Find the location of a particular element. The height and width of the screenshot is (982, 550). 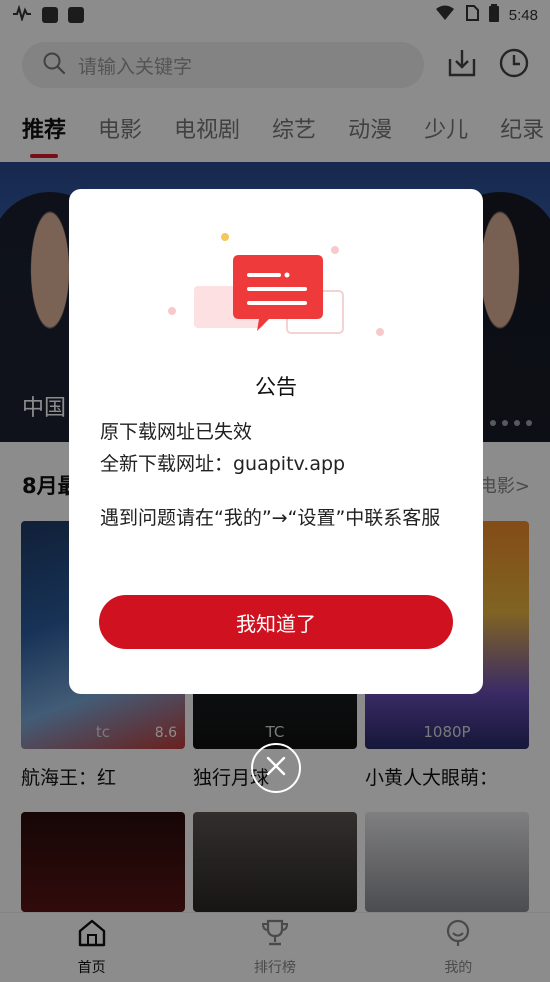

acknowledge-button: 我知道了 is located at coordinates (276, 622).